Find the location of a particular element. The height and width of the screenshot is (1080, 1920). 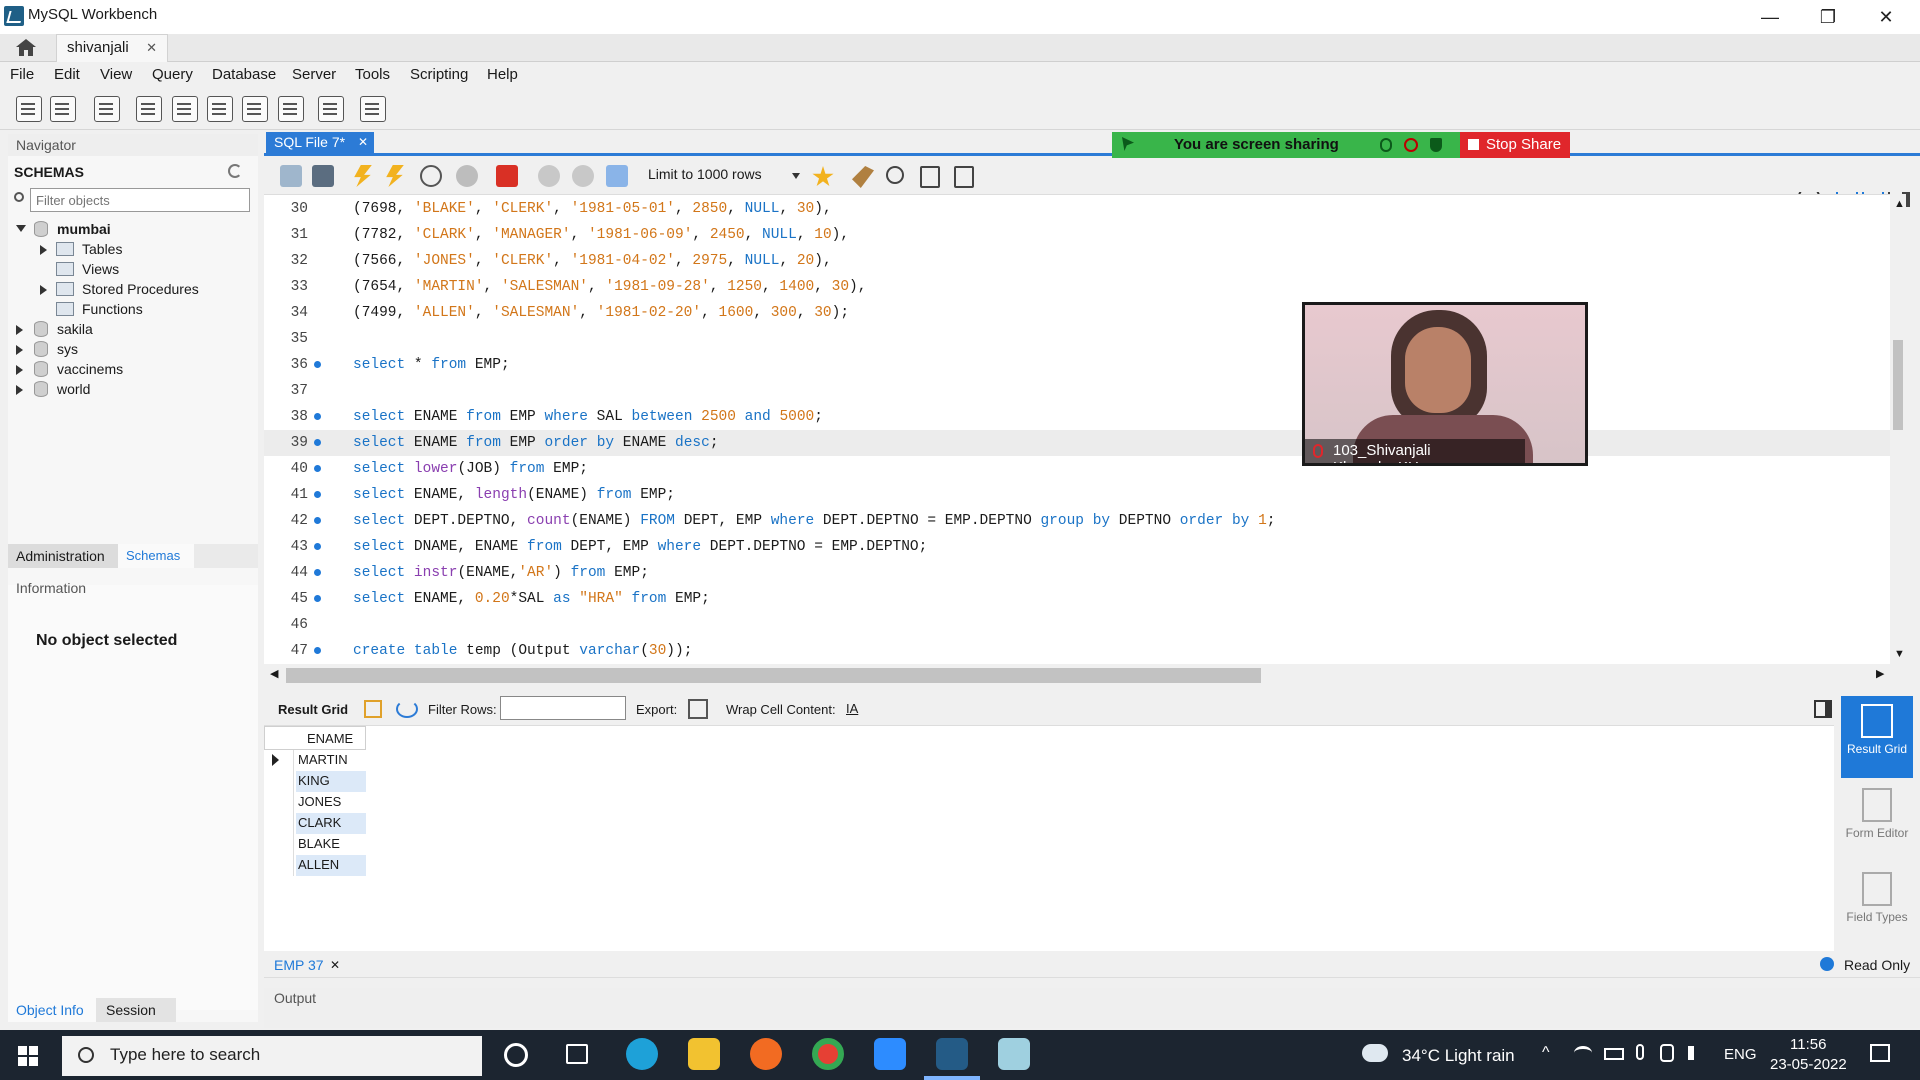

create-schema-icon is located at coordinates (149, 109).